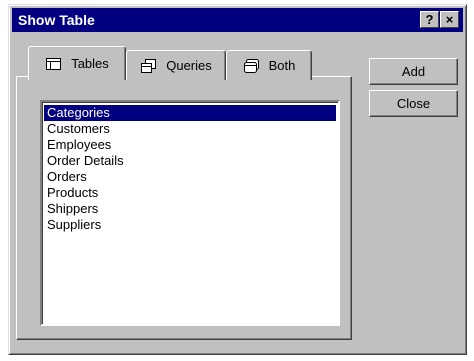 Image resolution: width=474 pixels, height=361 pixels. I want to click on table-icon, so click(54, 63).